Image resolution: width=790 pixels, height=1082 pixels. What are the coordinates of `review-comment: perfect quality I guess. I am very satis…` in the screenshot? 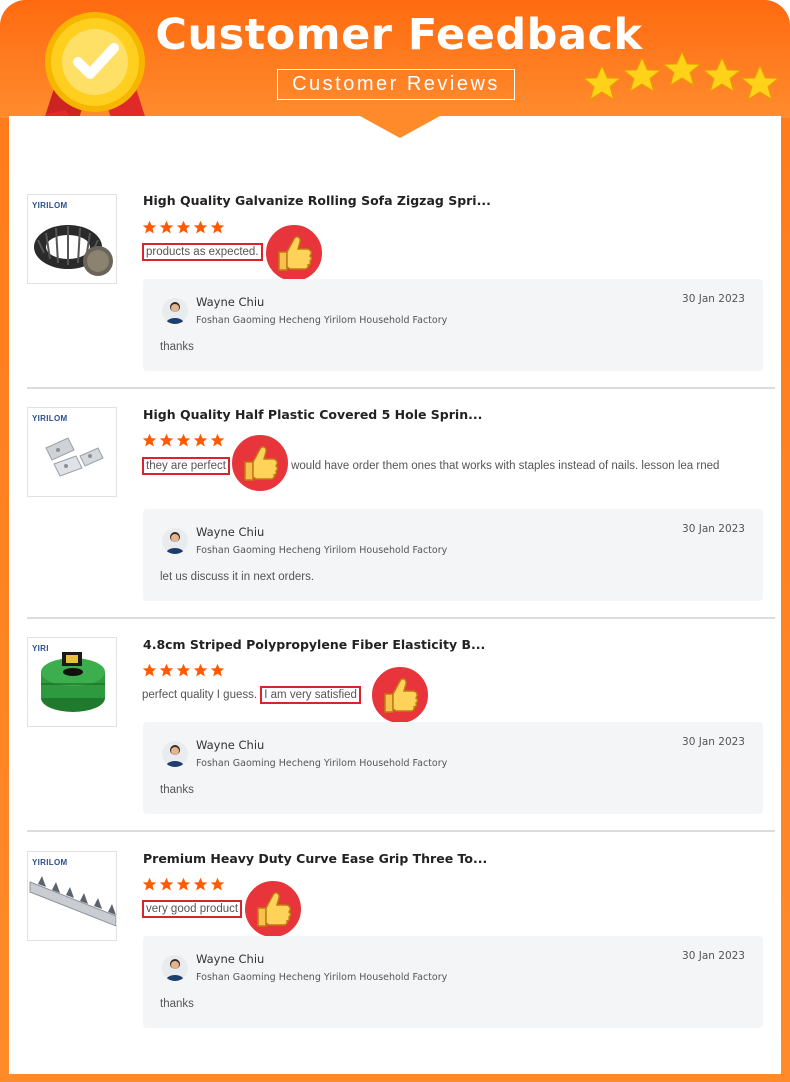 It's located at (442, 695).